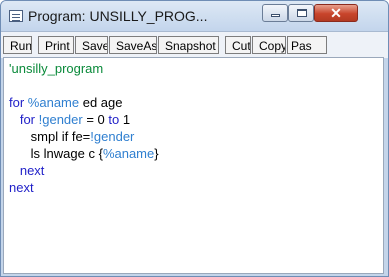  What do you see at coordinates (50, 136) in the screenshot?
I see `code-token: smpl if fe=` at bounding box center [50, 136].